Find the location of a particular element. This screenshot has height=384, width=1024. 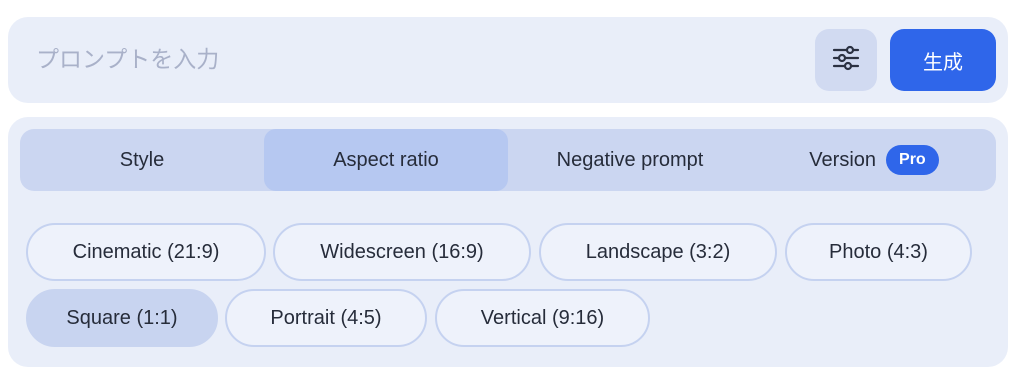

sliders-icon is located at coordinates (846, 60).